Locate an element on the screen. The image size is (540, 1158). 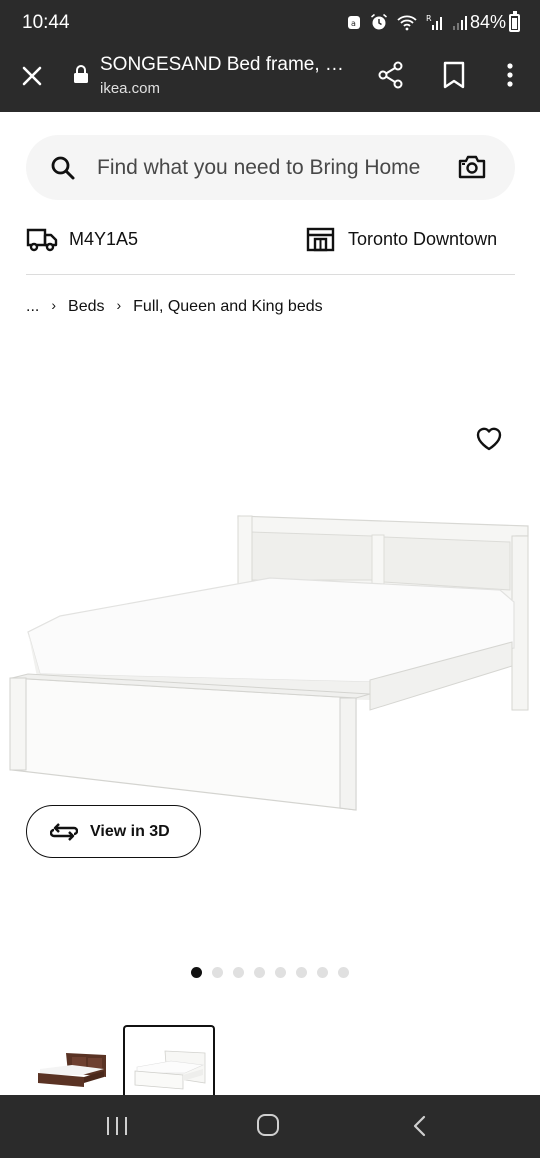
status-time: 10:44 is located at coordinates (46, 22).